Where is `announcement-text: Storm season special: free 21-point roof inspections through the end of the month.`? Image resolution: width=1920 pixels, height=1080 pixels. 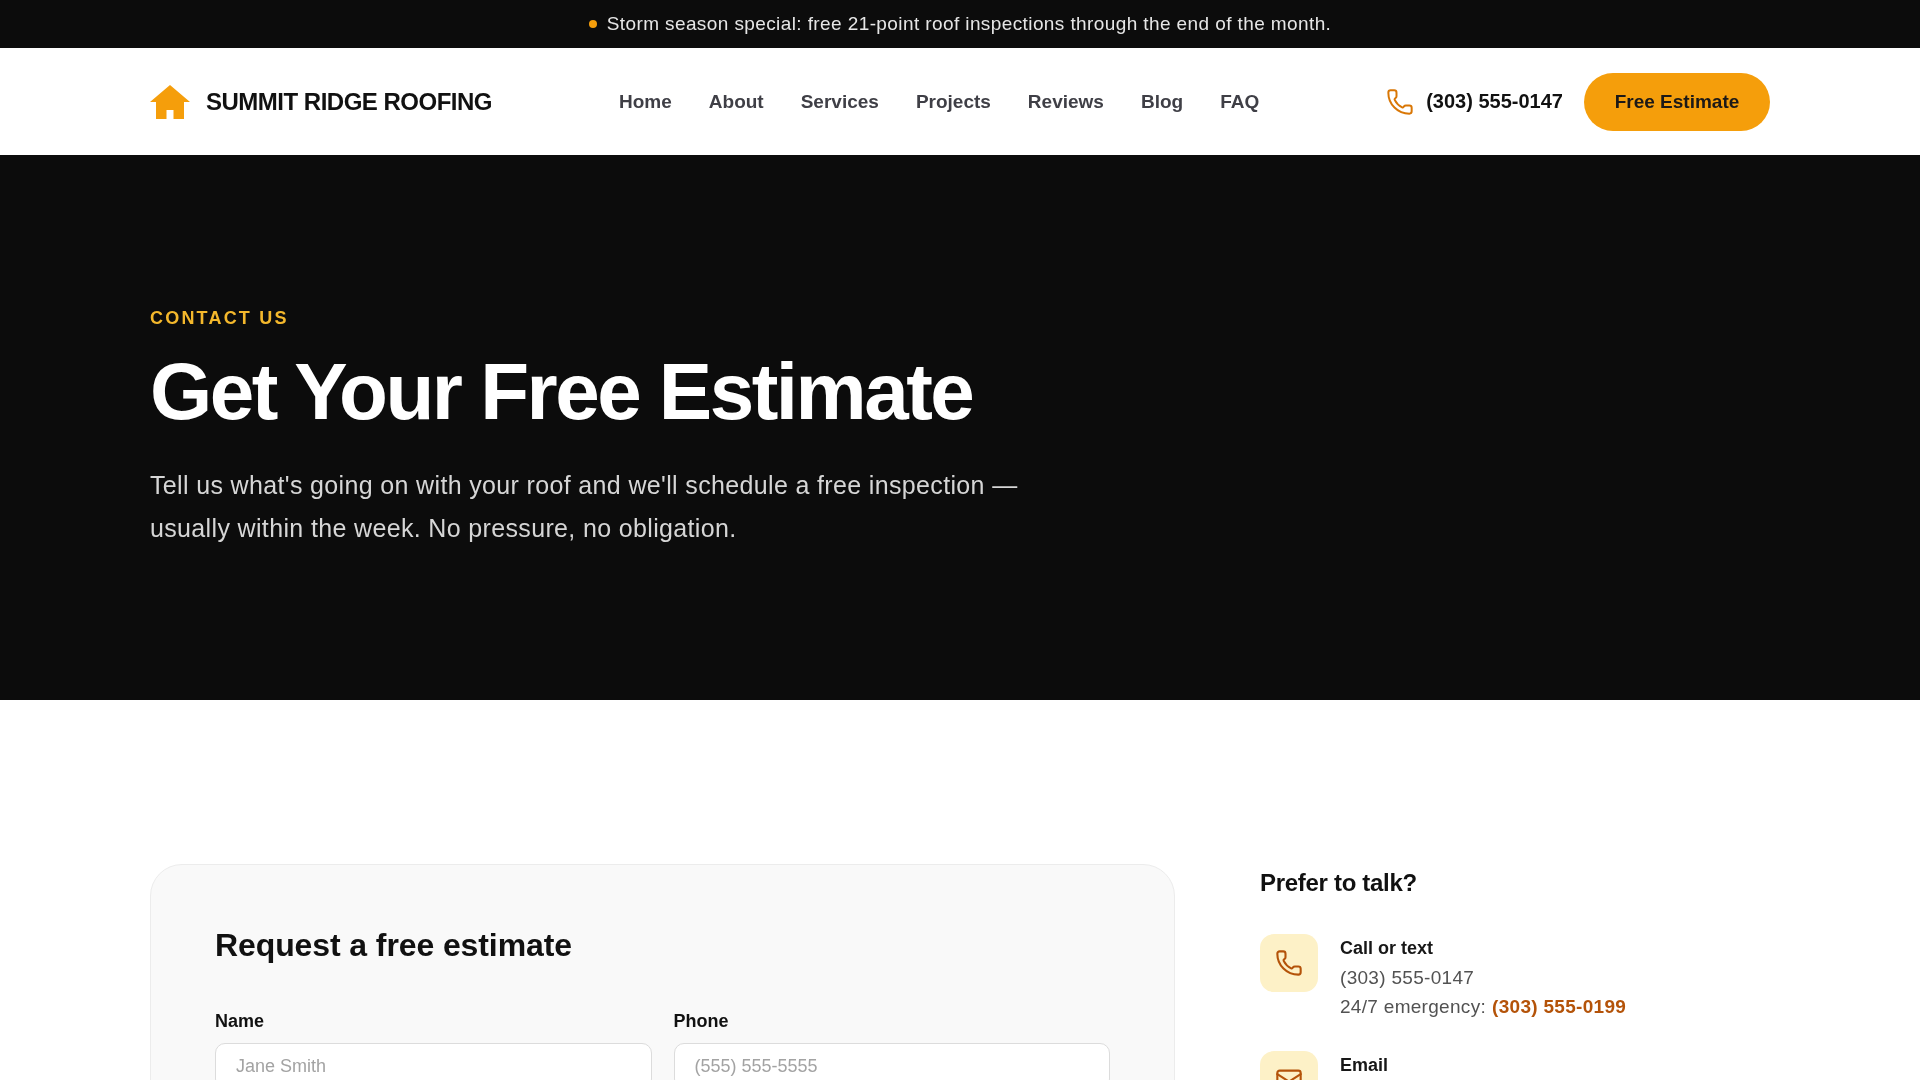 announcement-text: Storm season special: free 21-point roof inspections through the end of the month. is located at coordinates (969, 24).